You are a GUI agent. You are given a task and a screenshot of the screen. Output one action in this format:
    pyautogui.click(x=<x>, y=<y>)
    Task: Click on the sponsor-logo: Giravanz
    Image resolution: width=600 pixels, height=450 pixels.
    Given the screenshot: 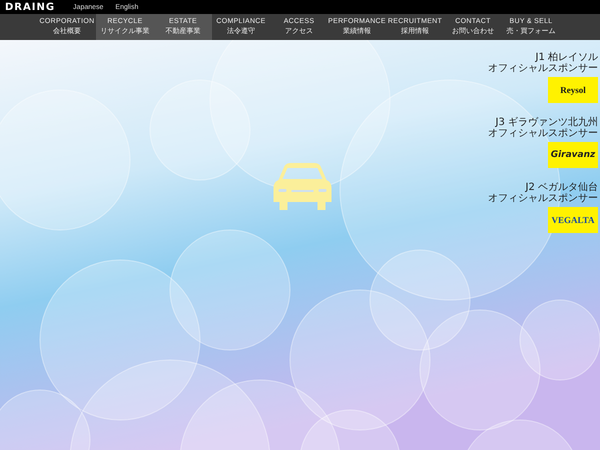 What is the action you would take?
    pyautogui.click(x=573, y=155)
    